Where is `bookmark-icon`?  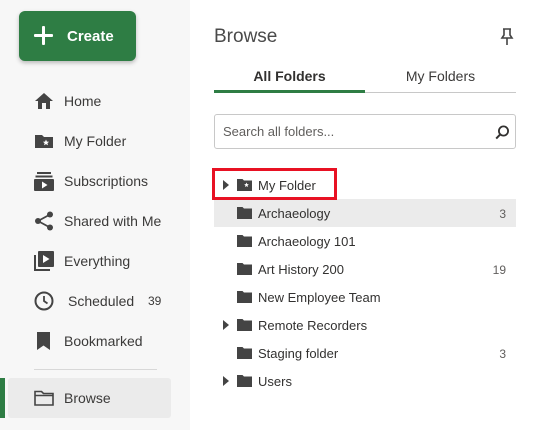
bookmark-icon is located at coordinates (43, 341).